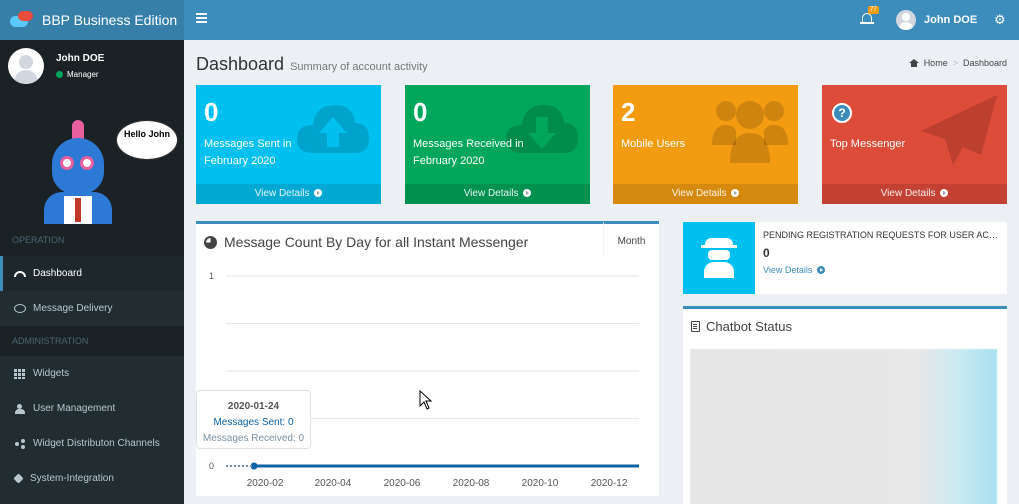  What do you see at coordinates (959, 130) in the screenshot?
I see `paper-plane-icon` at bounding box center [959, 130].